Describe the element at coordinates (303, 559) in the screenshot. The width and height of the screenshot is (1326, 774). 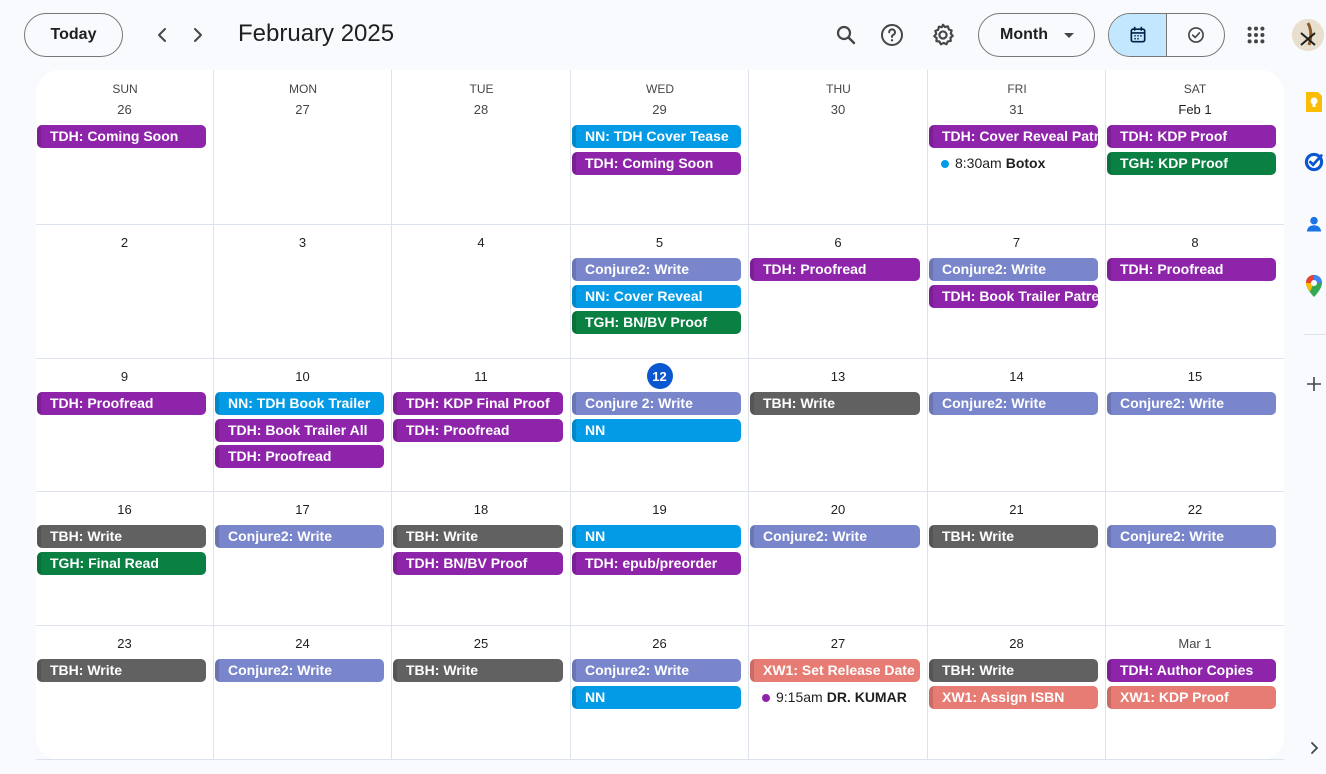
I see `day-cell: 17 Conjure2: Write` at that location.